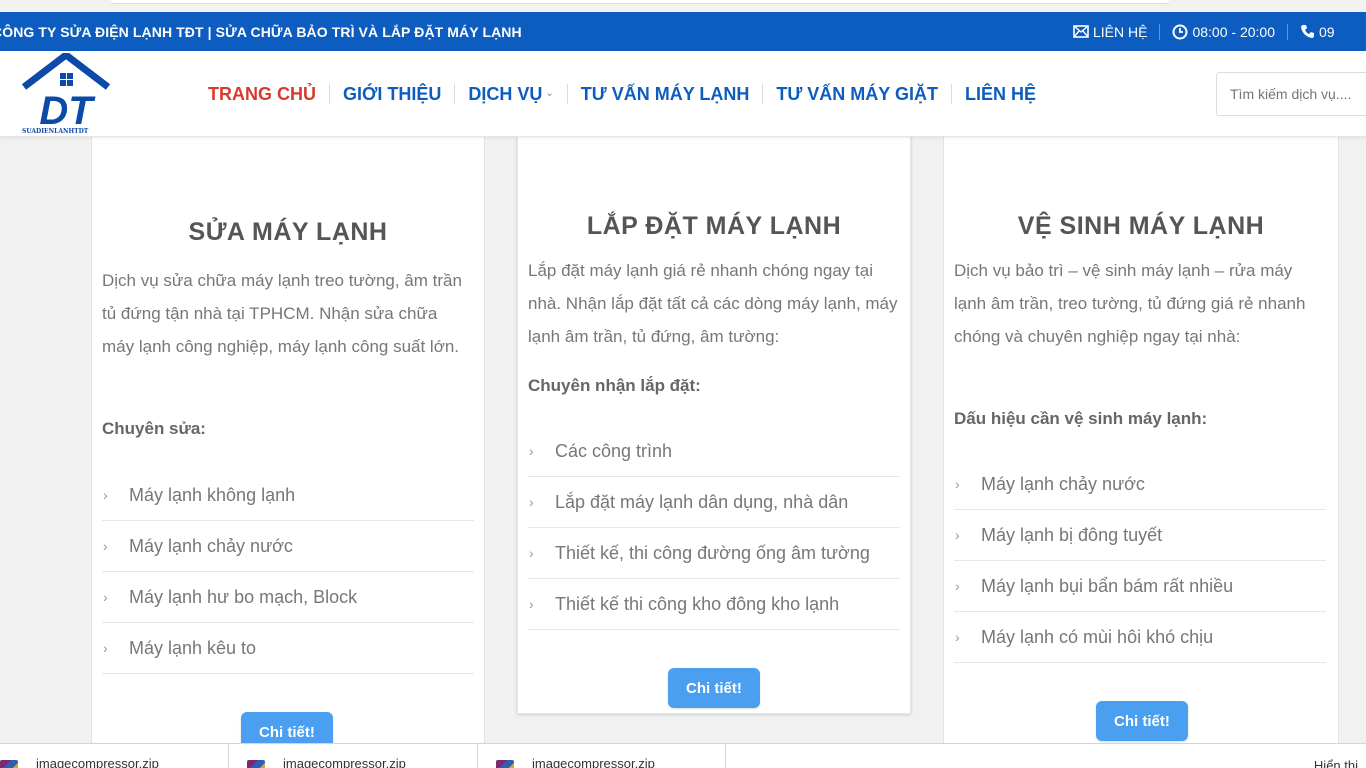  I want to click on nav-contact-label: LIÊN HỆ, so click(1000, 94).